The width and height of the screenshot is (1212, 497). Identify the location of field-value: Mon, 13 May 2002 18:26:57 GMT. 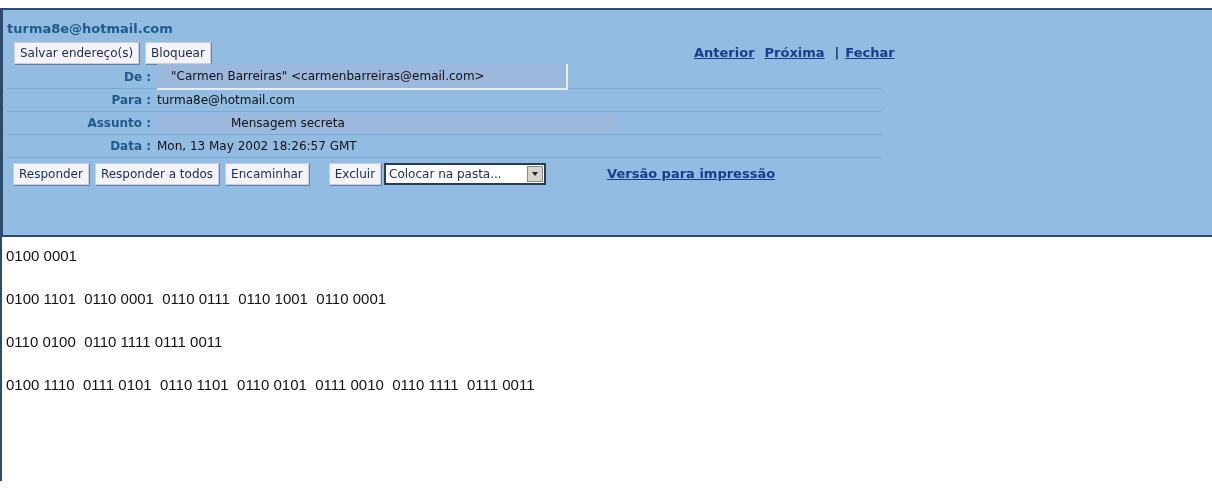
(257, 146).